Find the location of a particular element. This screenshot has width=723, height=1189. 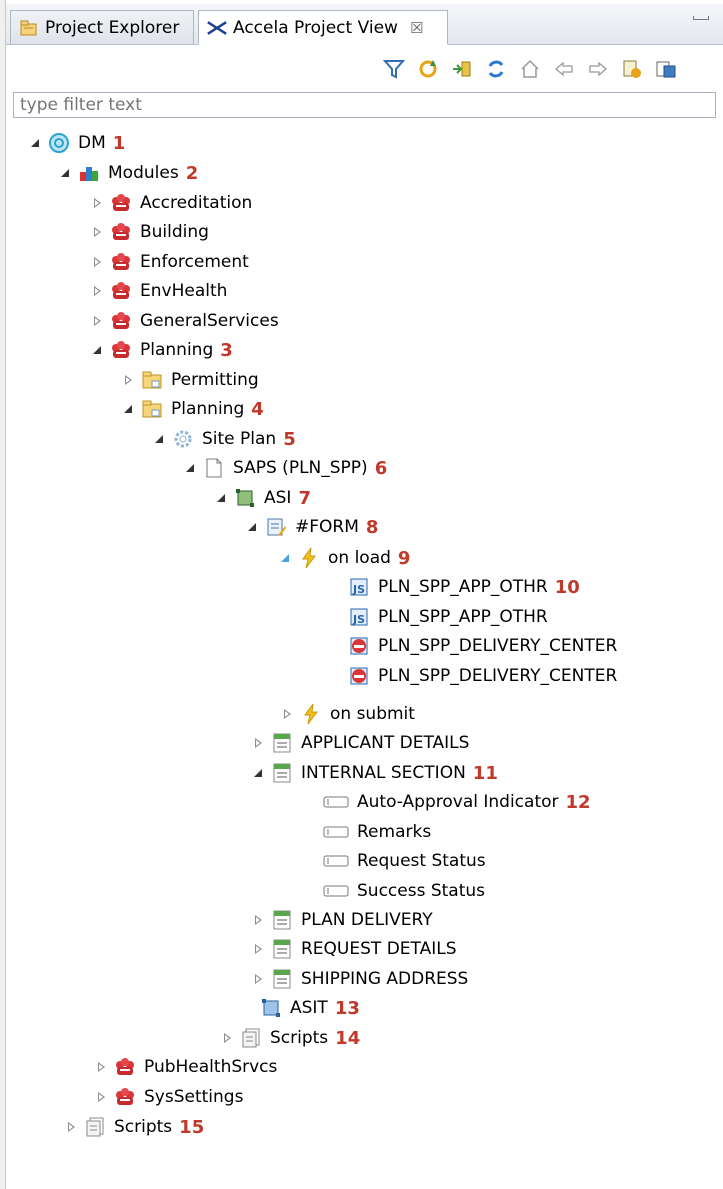

import-icon is located at coordinates (462, 69).